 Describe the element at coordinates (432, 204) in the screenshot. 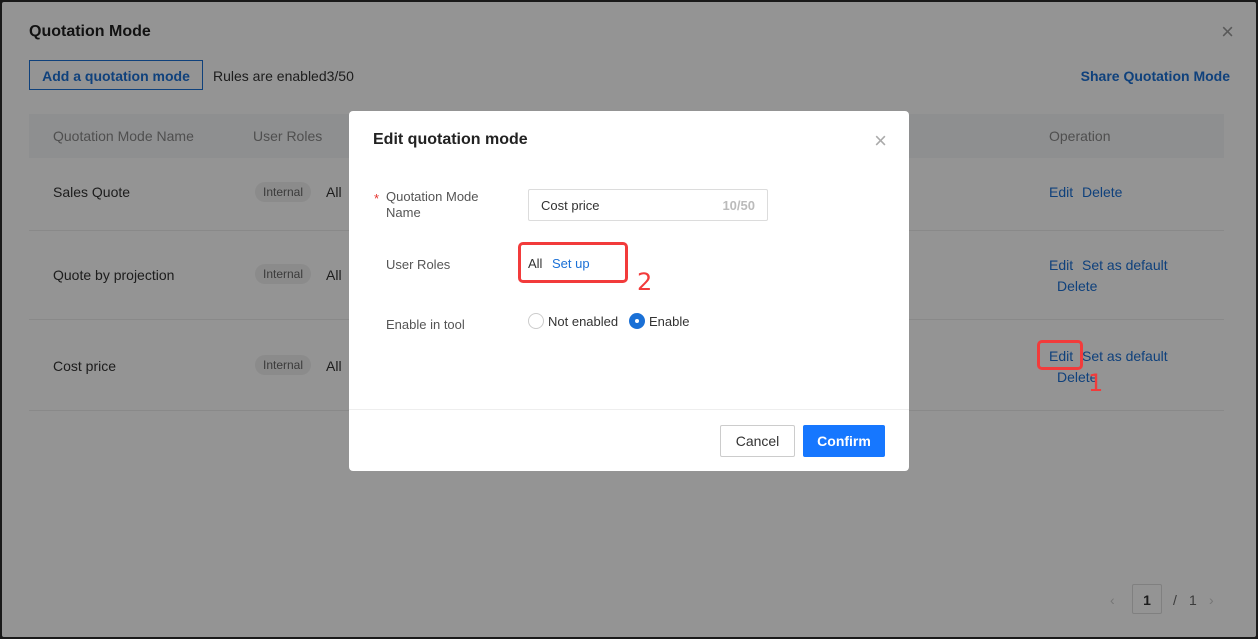

I see `name-label: Quotation Mode Name` at that location.